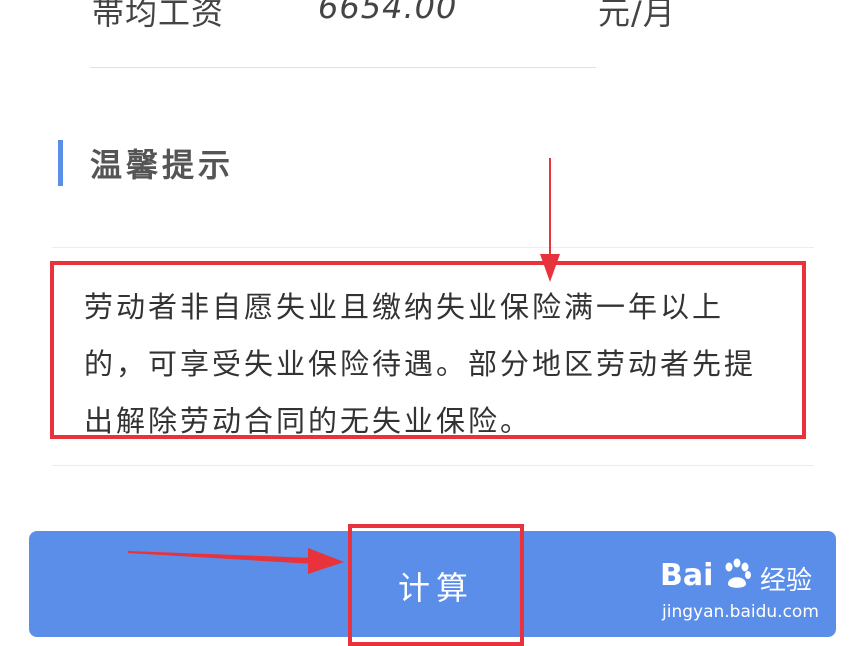 The width and height of the screenshot is (864, 646). I want to click on average-wage-value: 6654.00, so click(388, 13).